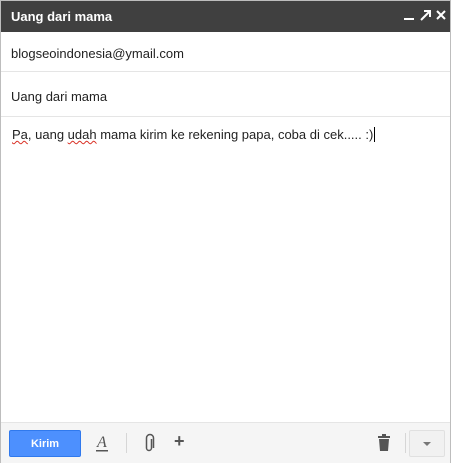 This screenshot has height=463, width=451. What do you see at coordinates (384, 444) in the screenshot?
I see `trash-icon` at bounding box center [384, 444].